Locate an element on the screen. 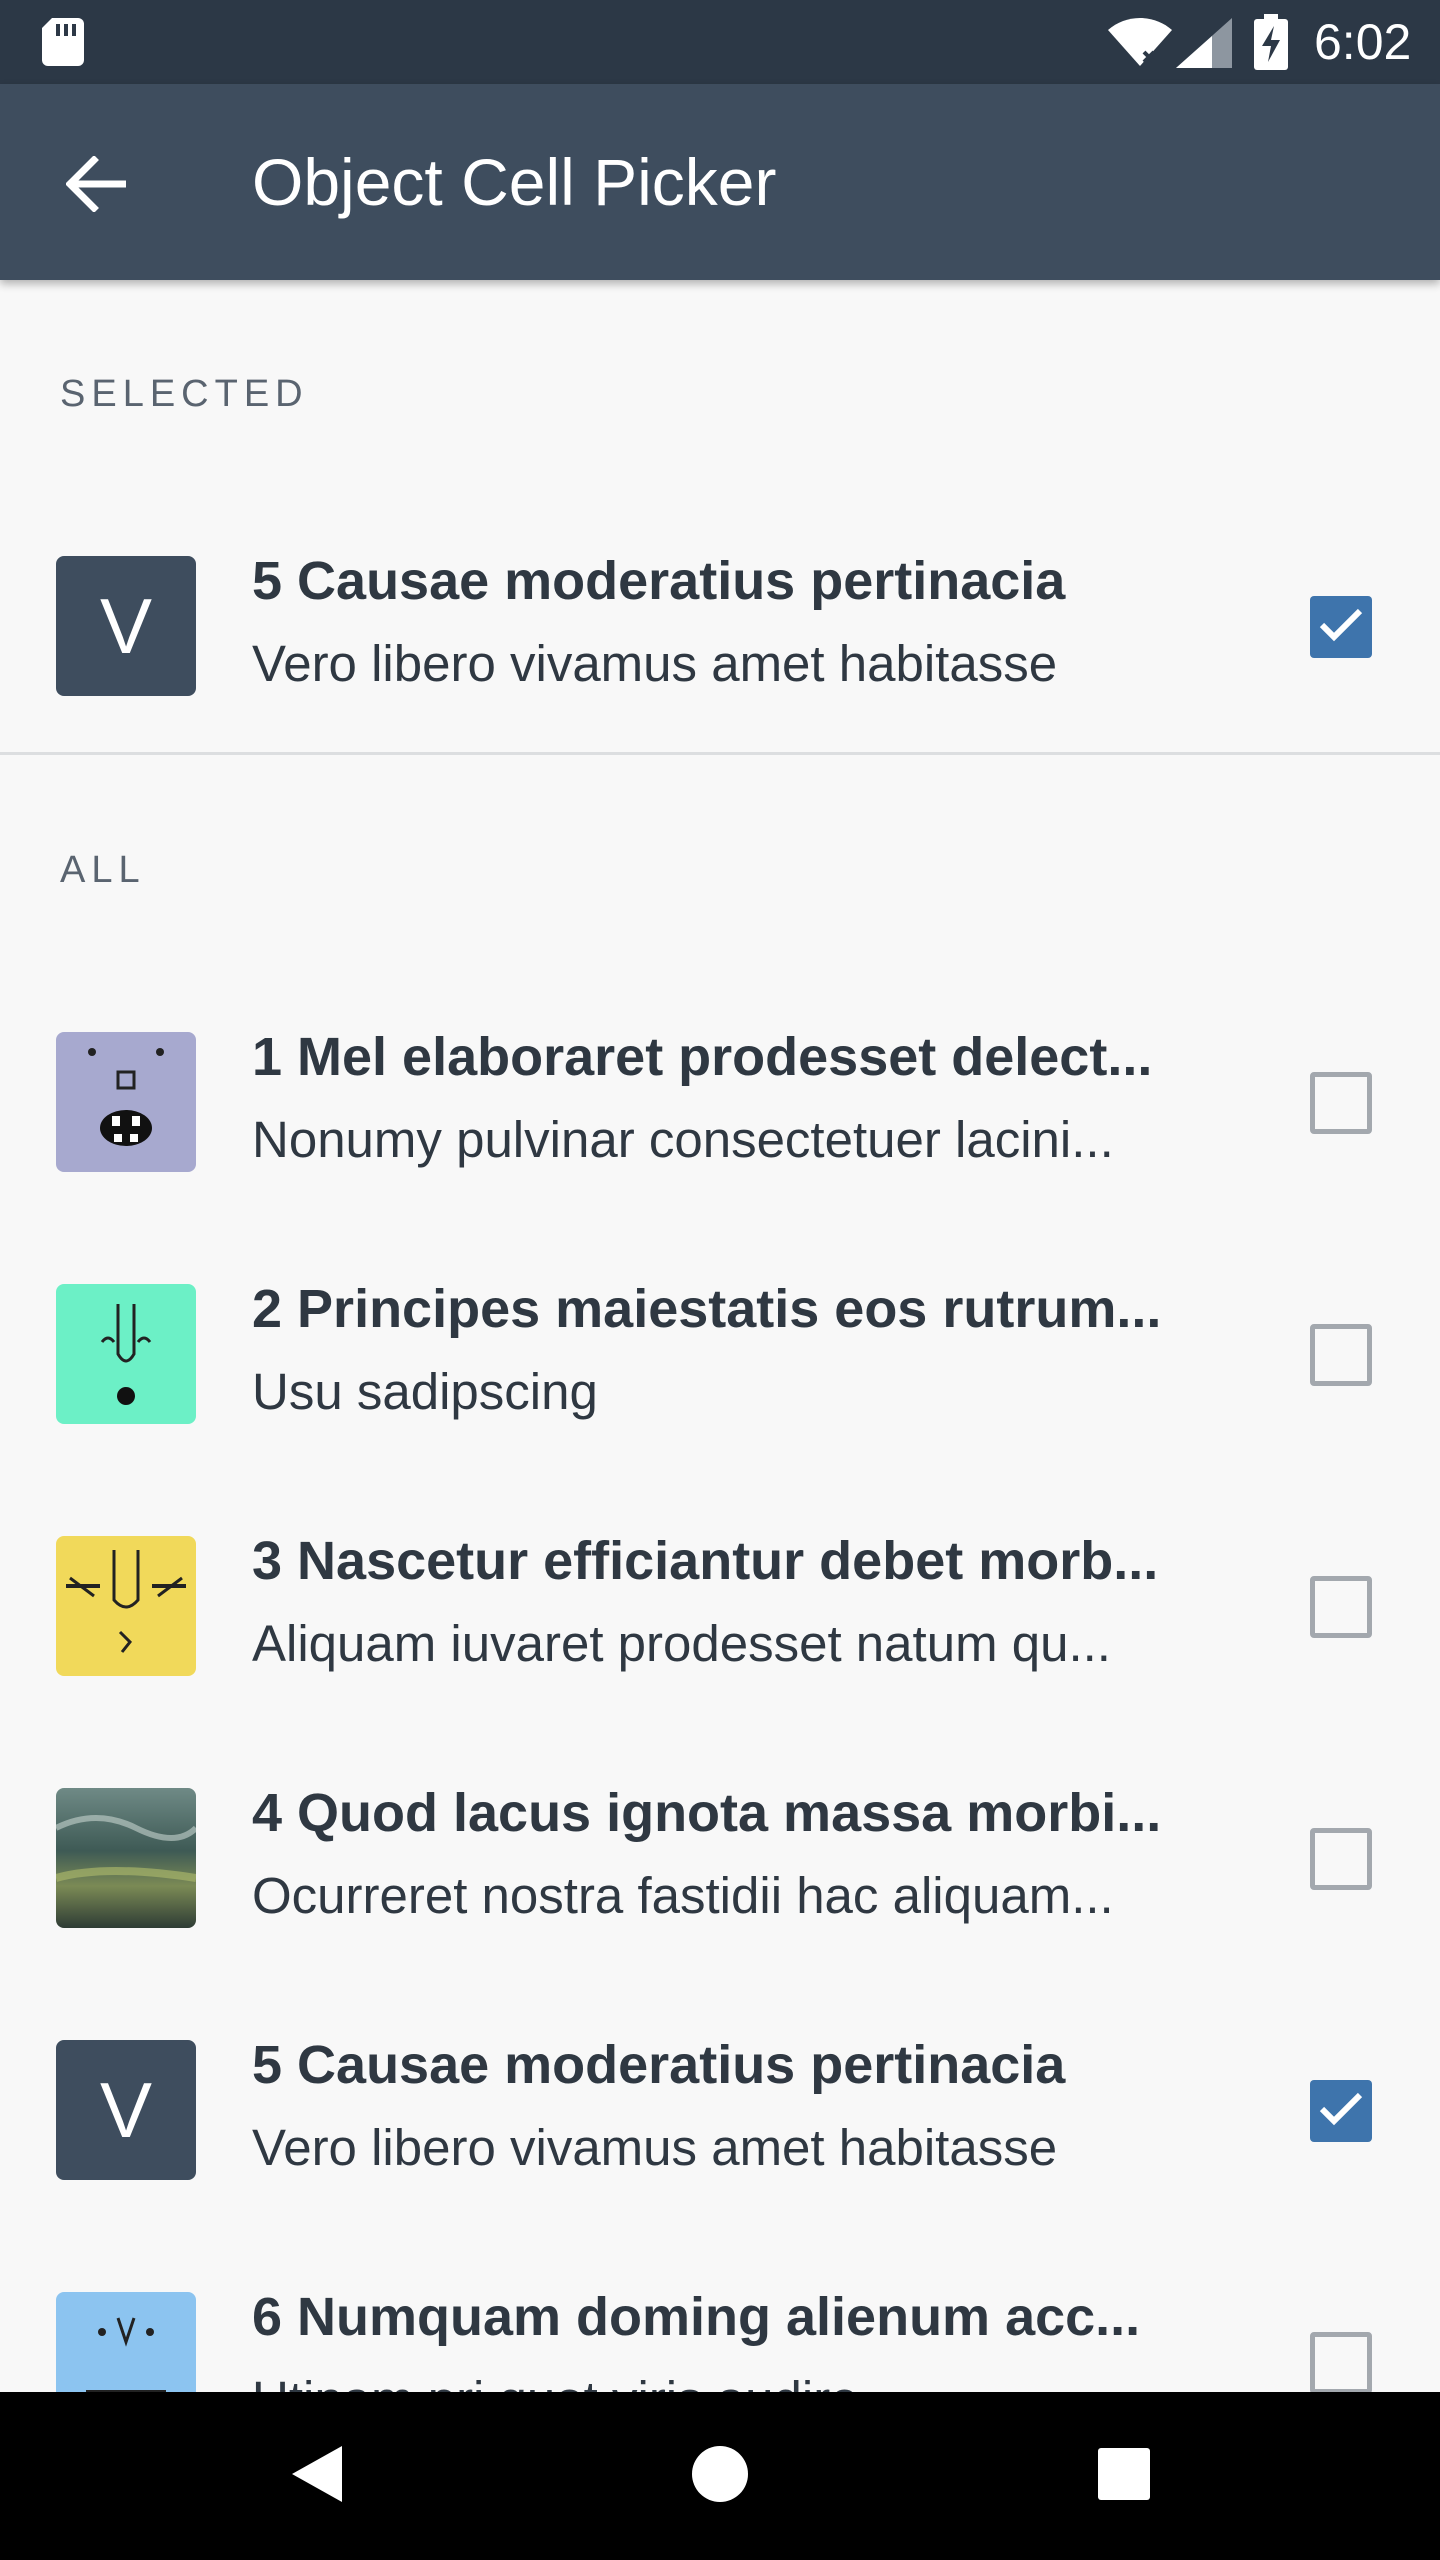 This screenshot has height=2560, width=1440. back-triangle-icon is located at coordinates (316, 2476).